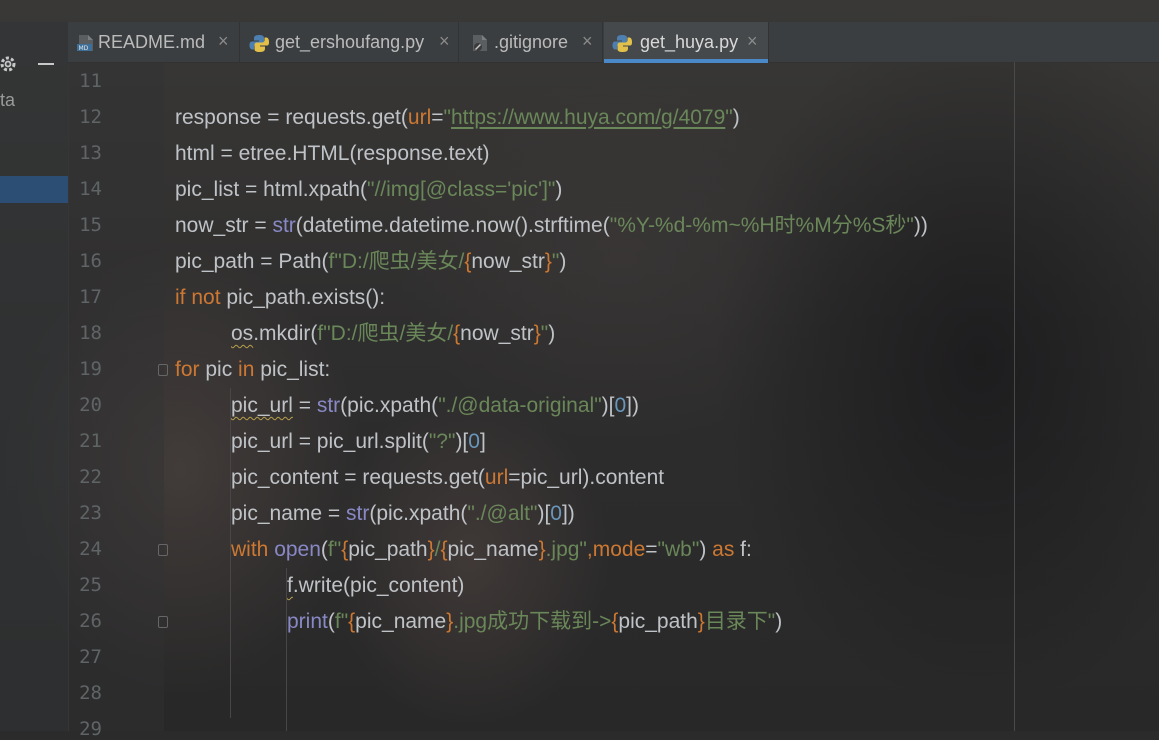  What do you see at coordinates (689, 42) in the screenshot?
I see `tab-label: get_huya.py` at bounding box center [689, 42].